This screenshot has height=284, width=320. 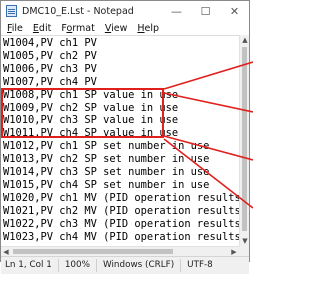 What do you see at coordinates (78, 28) in the screenshot?
I see `menu-item-format: Format` at bounding box center [78, 28].